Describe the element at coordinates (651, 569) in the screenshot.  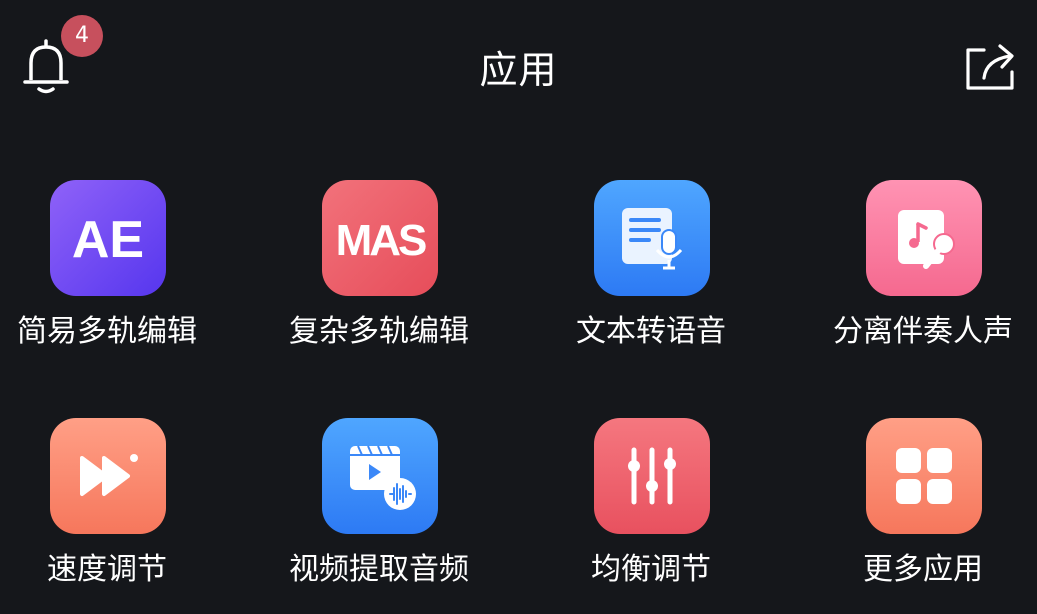
I see `app-label: 均衡调节` at that location.